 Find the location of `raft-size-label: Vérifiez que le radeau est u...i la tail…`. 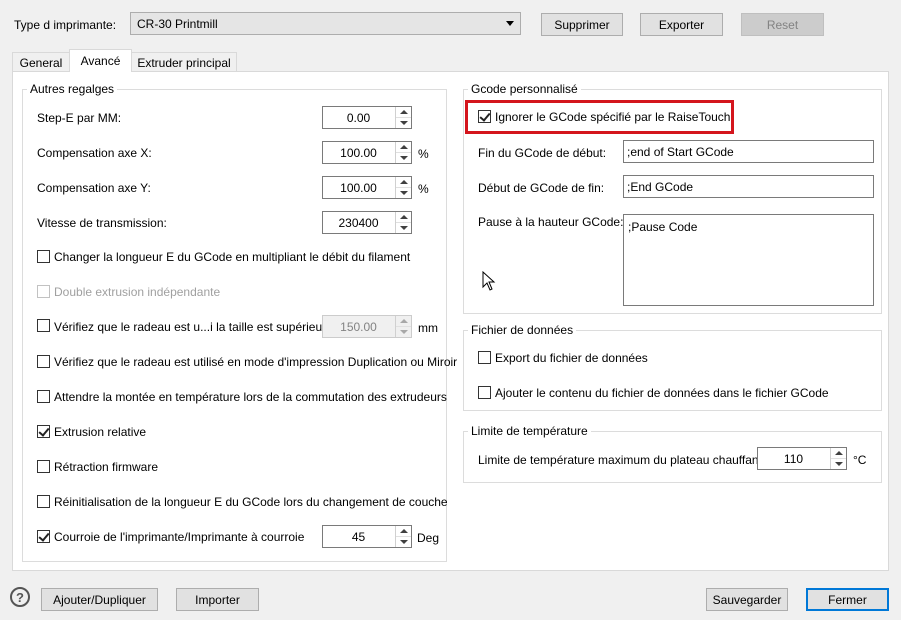

raft-size-label: Vérifiez que le radeau est u...i la tail… is located at coordinates (198, 327).